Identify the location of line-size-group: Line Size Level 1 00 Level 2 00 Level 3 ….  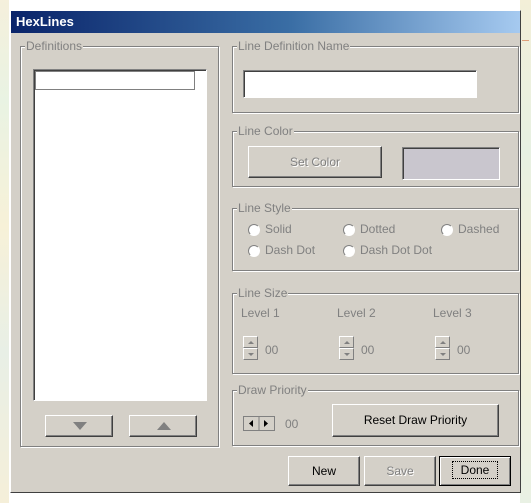
(375, 330).